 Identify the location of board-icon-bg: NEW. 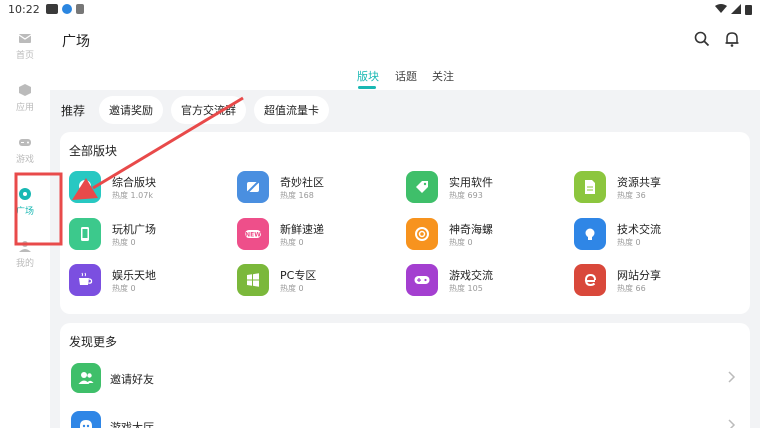
(253, 234).